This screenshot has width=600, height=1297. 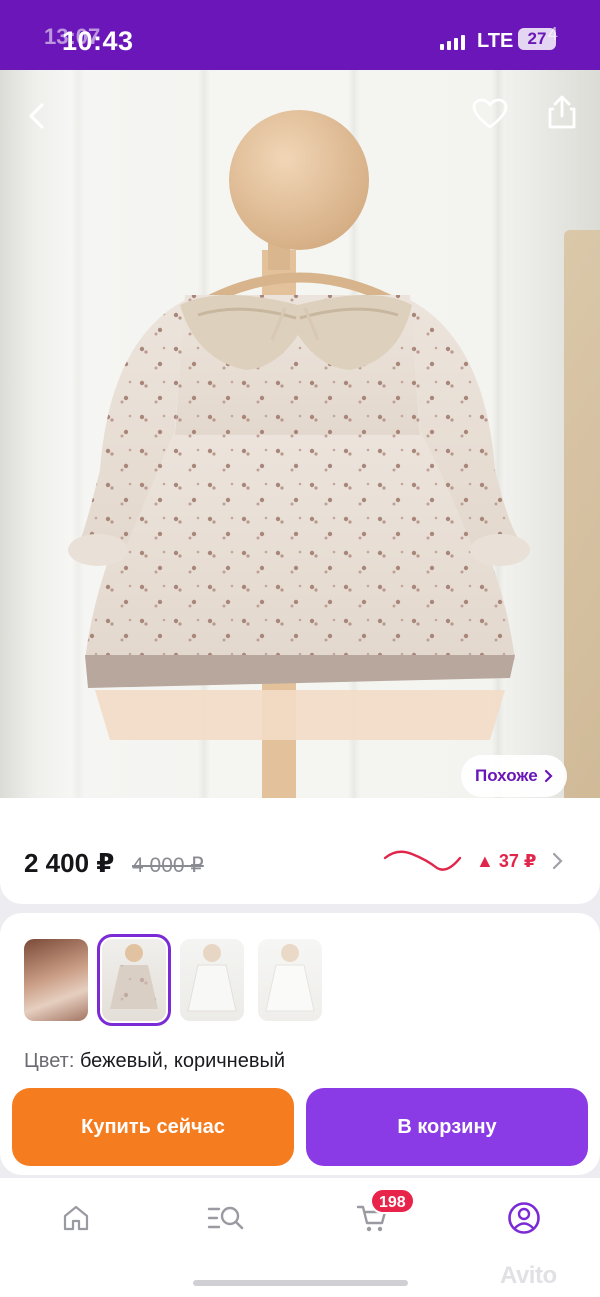 What do you see at coordinates (168, 865) in the screenshot?
I see `price-old: 4 000 ₽` at bounding box center [168, 865].